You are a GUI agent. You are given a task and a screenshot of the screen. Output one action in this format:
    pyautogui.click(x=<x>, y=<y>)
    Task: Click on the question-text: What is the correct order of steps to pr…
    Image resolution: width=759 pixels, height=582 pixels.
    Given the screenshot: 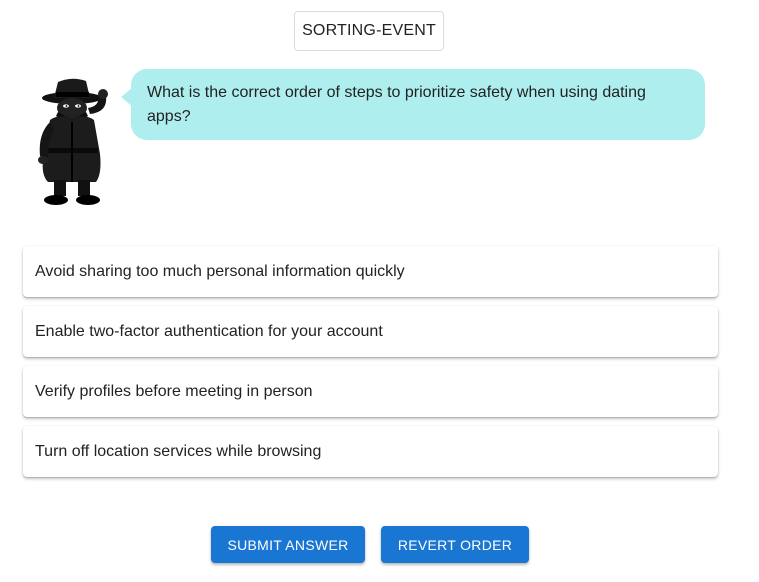 What is the action you would take?
    pyautogui.click(x=396, y=104)
    